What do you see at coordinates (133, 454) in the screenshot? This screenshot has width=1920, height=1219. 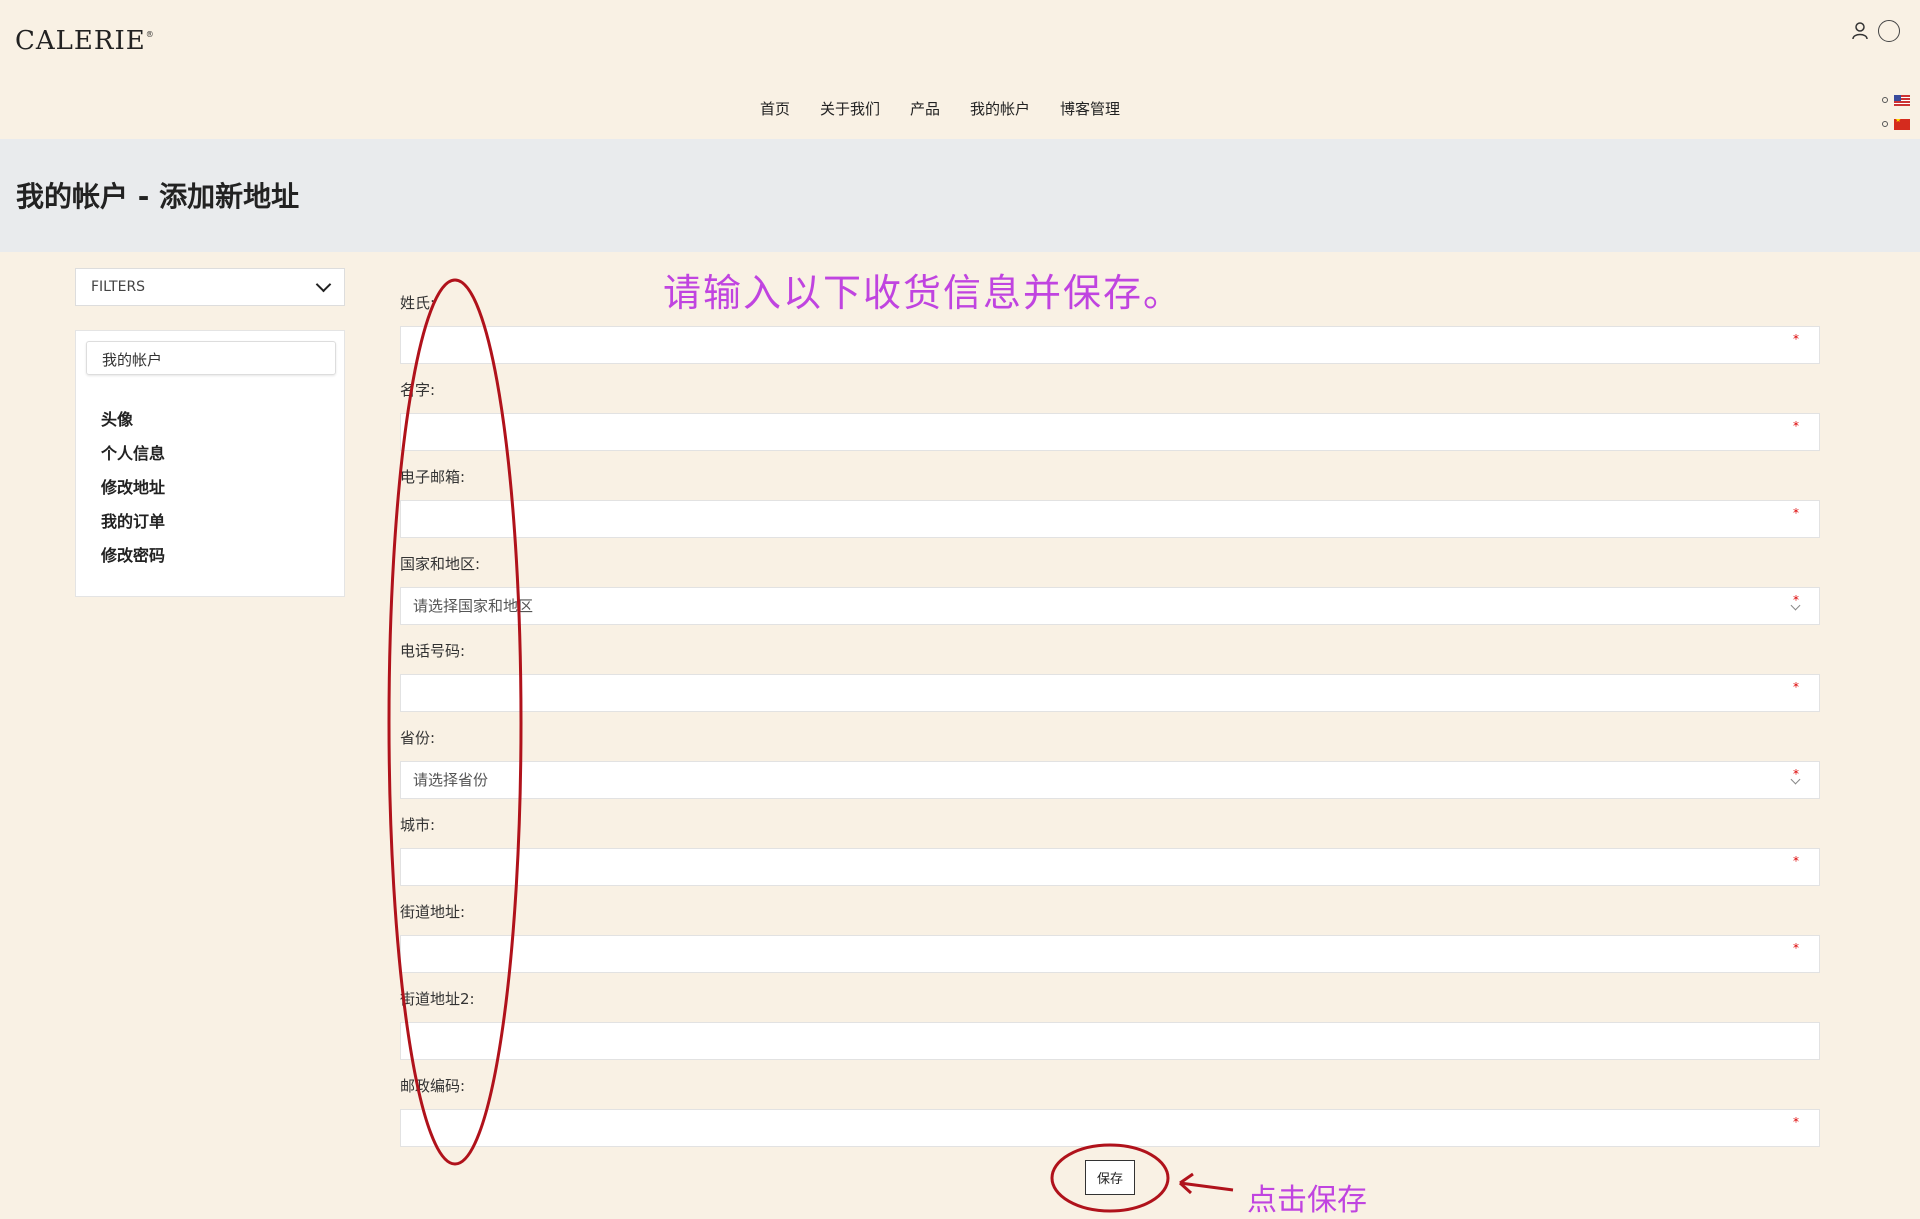 I see `sidebar-item-personal-info: 个人信息` at bounding box center [133, 454].